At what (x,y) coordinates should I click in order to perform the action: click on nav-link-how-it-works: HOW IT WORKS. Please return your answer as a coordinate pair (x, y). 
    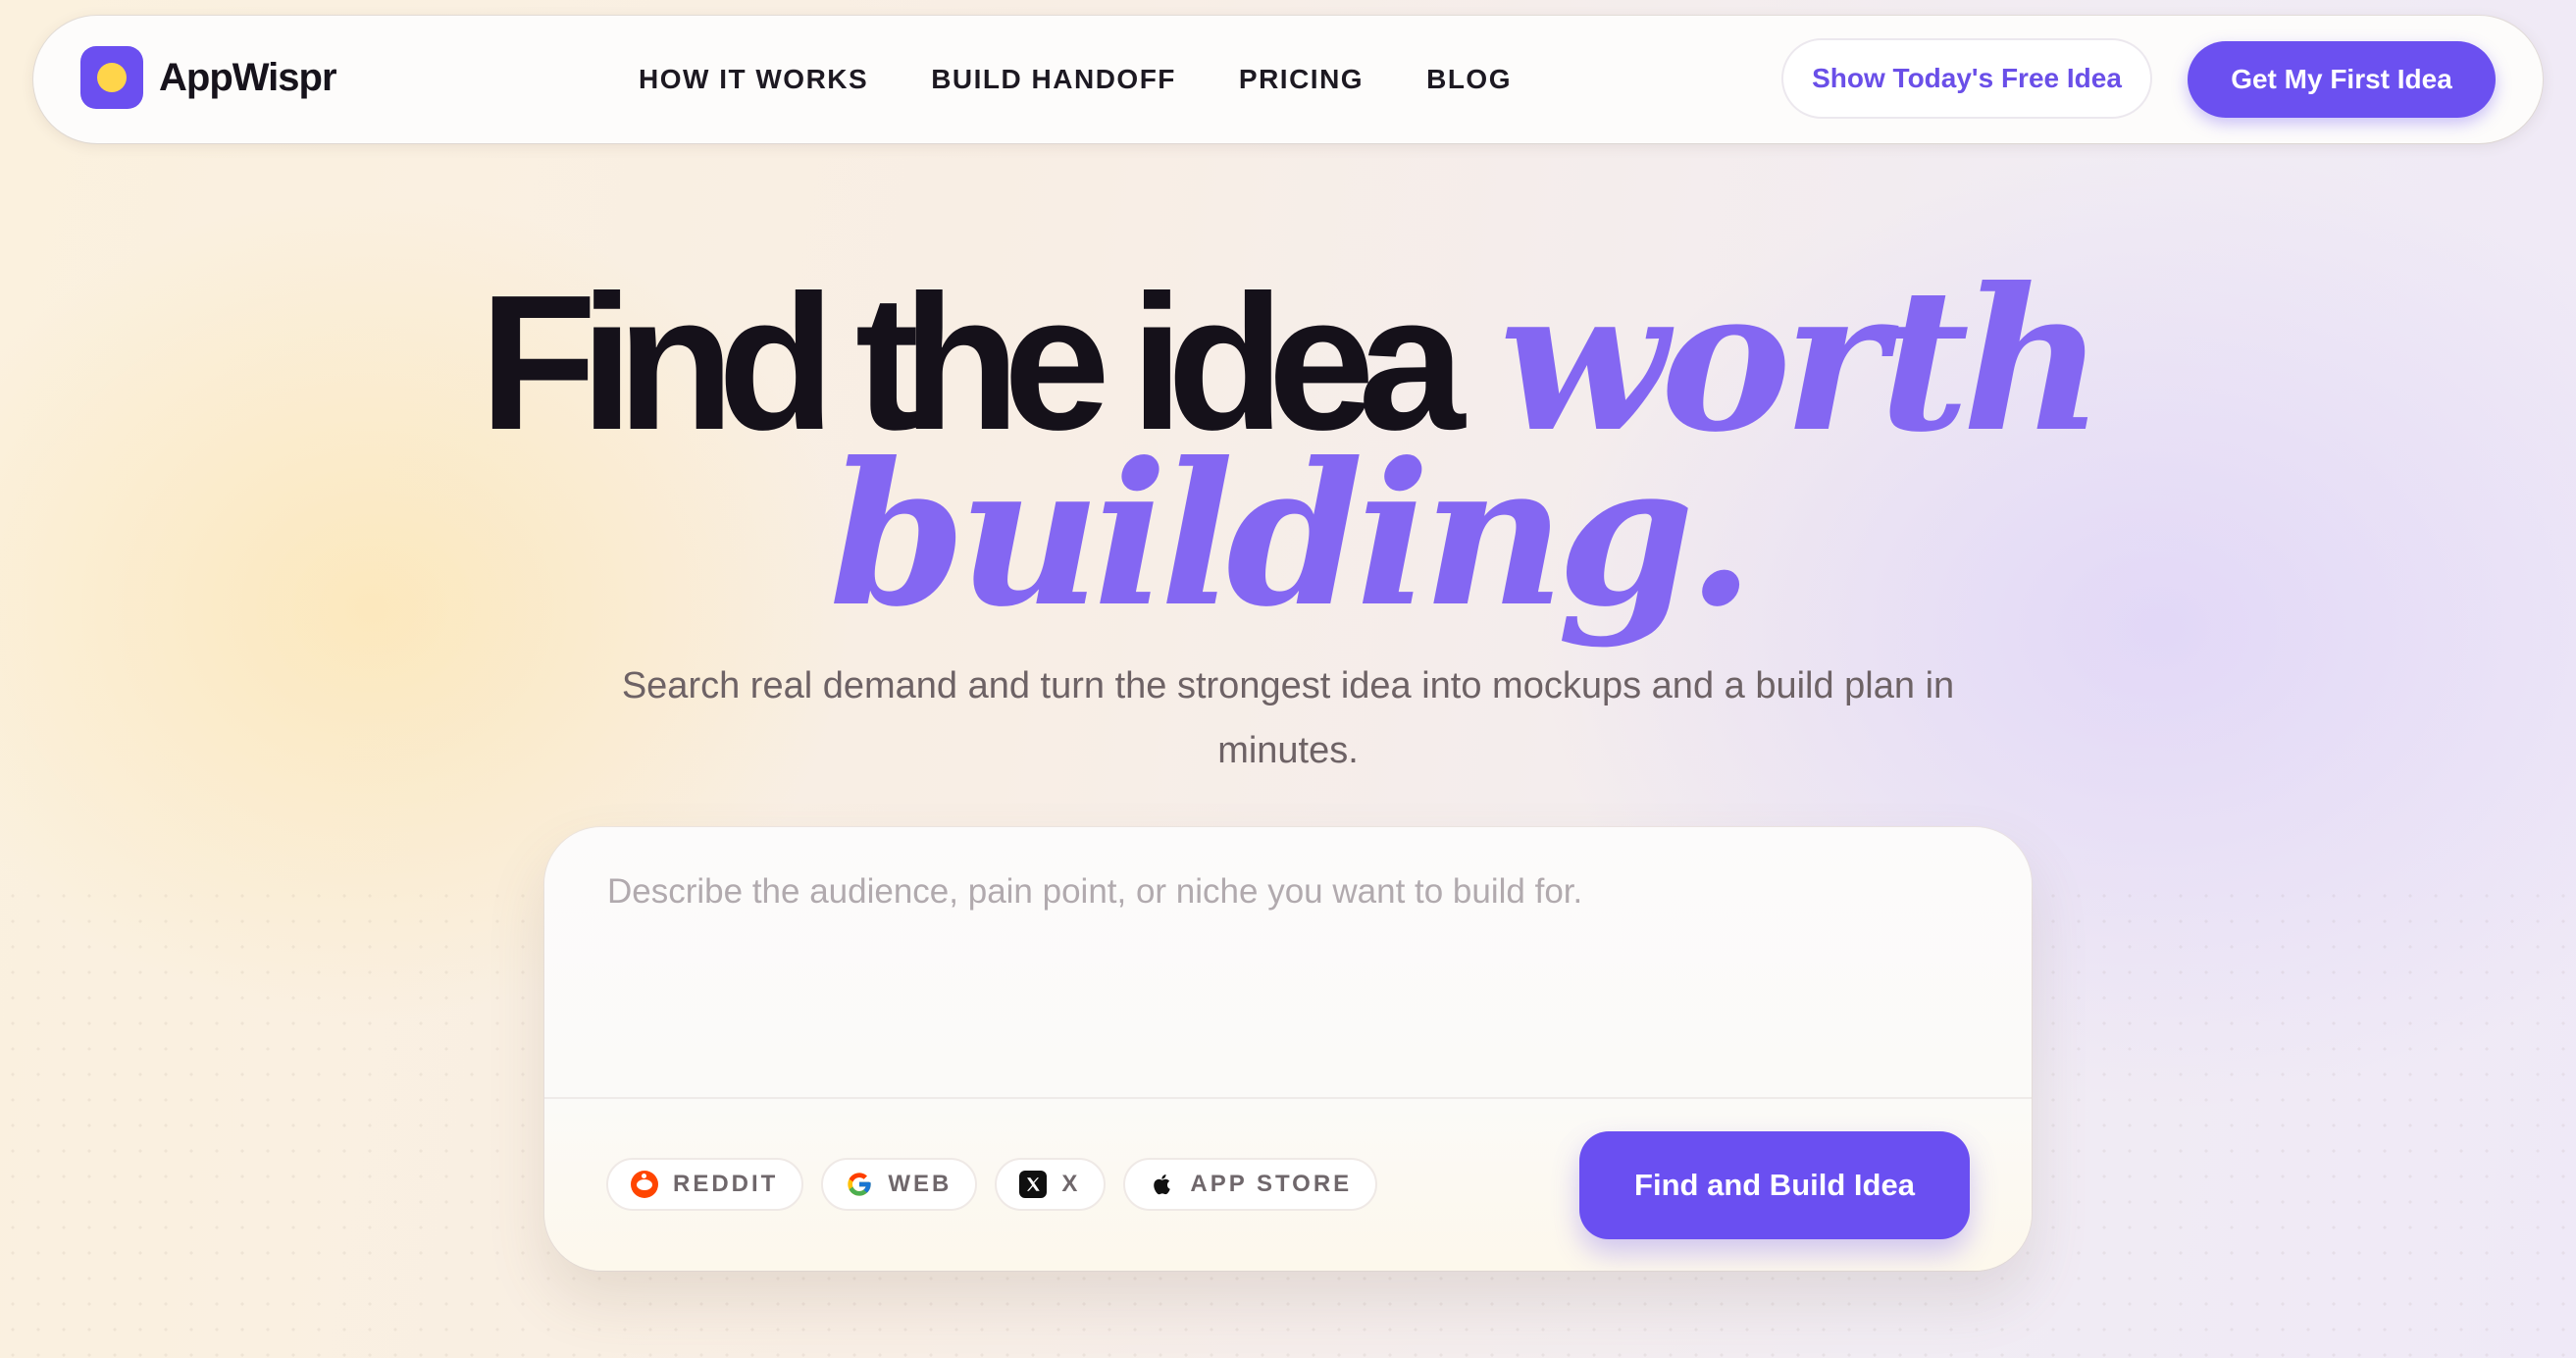
    Looking at the image, I should click on (753, 79).